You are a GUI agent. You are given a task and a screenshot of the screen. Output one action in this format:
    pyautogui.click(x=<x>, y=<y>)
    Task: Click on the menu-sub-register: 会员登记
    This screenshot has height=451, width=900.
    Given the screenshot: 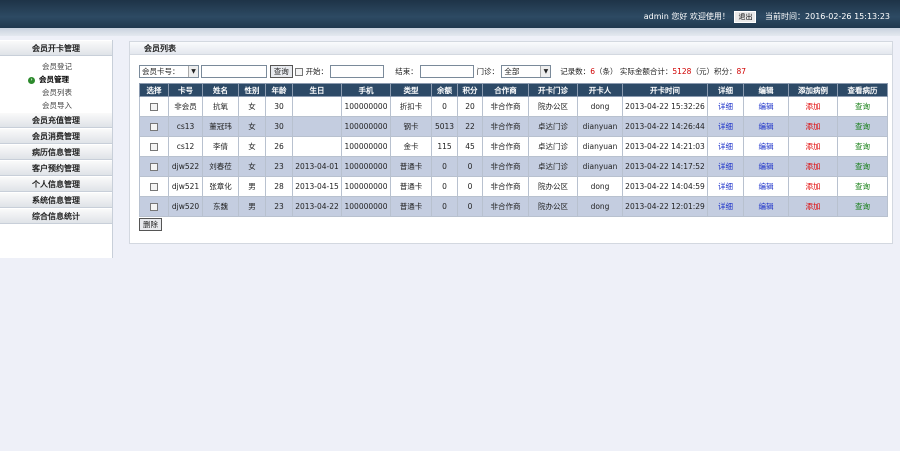 What is the action you would take?
    pyautogui.click(x=56, y=66)
    